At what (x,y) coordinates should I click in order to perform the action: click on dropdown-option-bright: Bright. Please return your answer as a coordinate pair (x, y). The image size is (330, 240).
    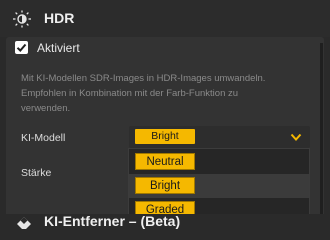
    Looking at the image, I should click on (219, 186).